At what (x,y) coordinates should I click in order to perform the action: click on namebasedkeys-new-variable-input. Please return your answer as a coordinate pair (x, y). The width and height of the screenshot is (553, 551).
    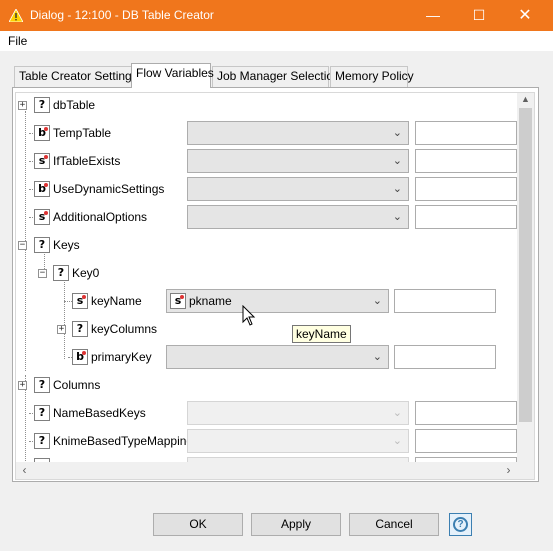
    Looking at the image, I should click on (466, 413).